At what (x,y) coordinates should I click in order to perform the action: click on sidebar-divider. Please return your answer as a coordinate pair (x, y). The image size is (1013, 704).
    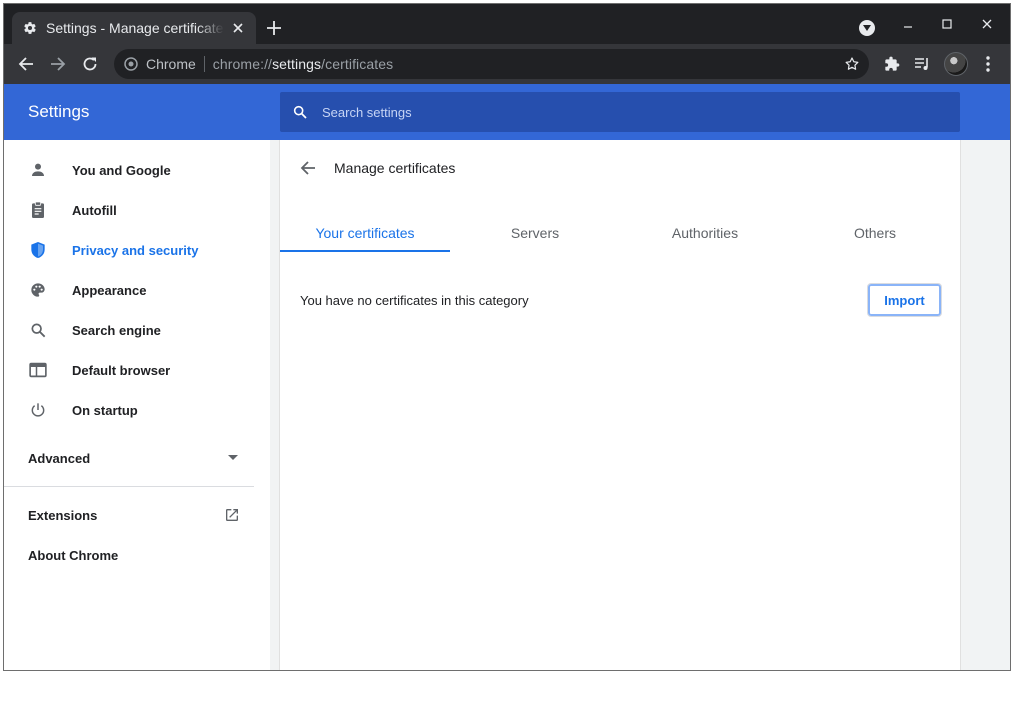
    Looking at the image, I should click on (129, 486).